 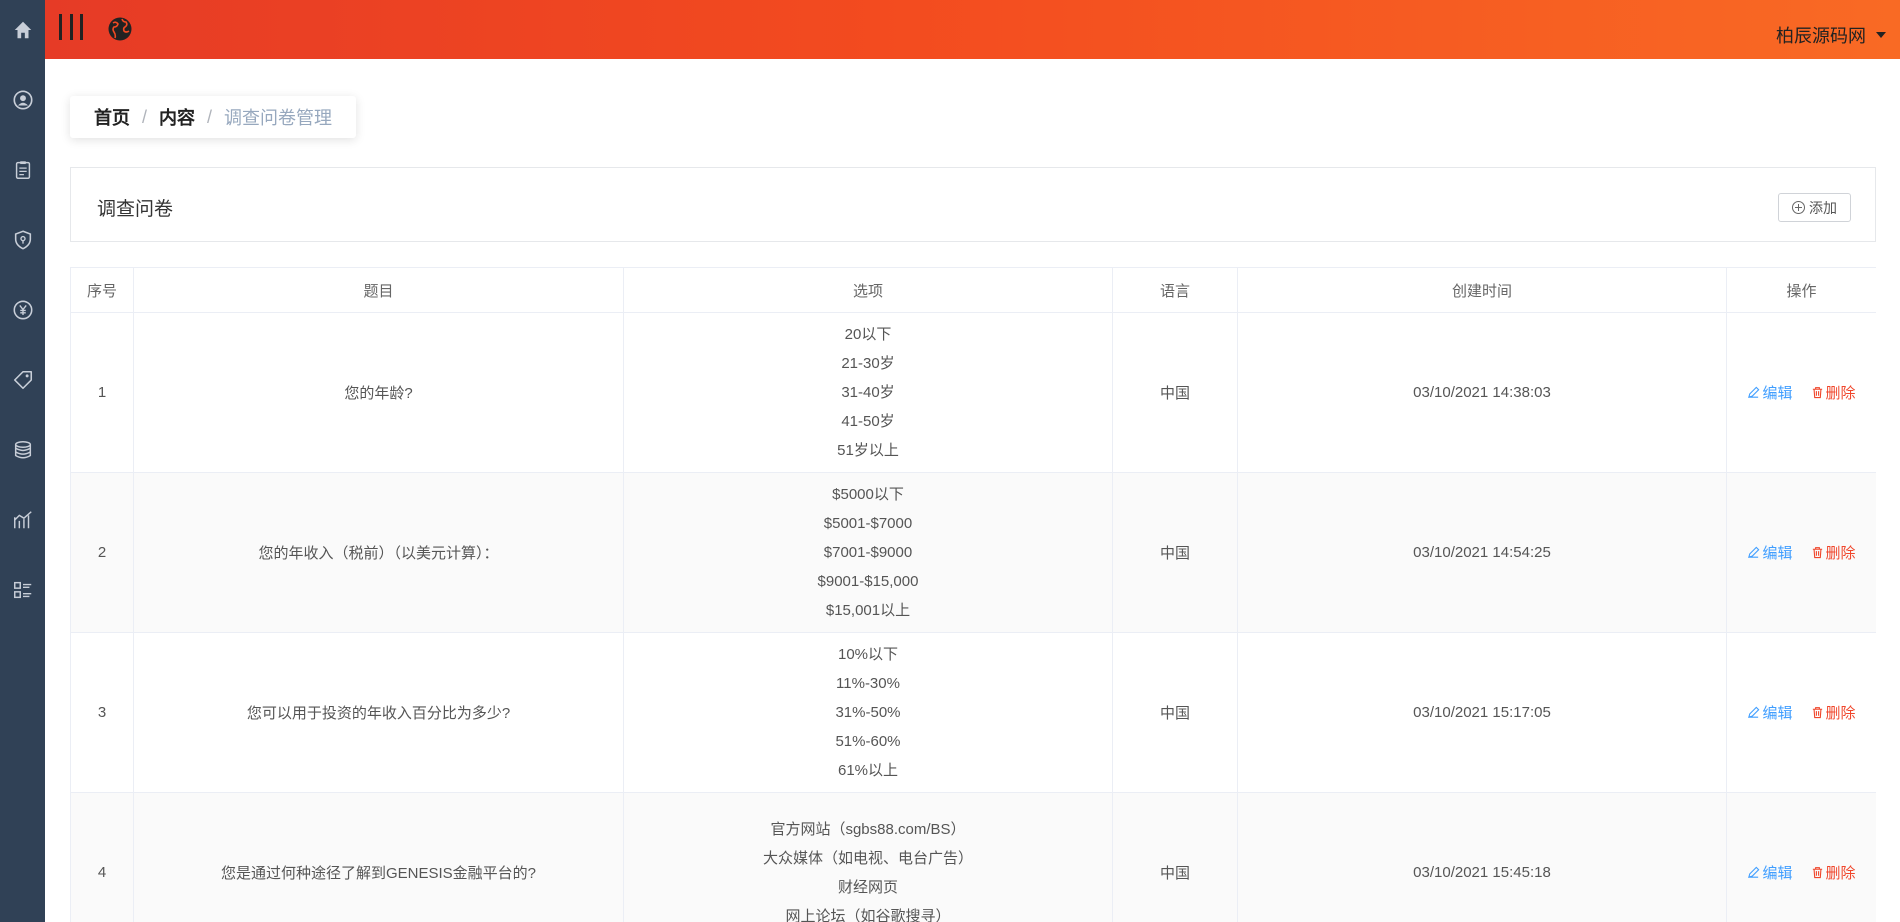 I want to click on column-header-index: 序号, so click(x=102, y=290).